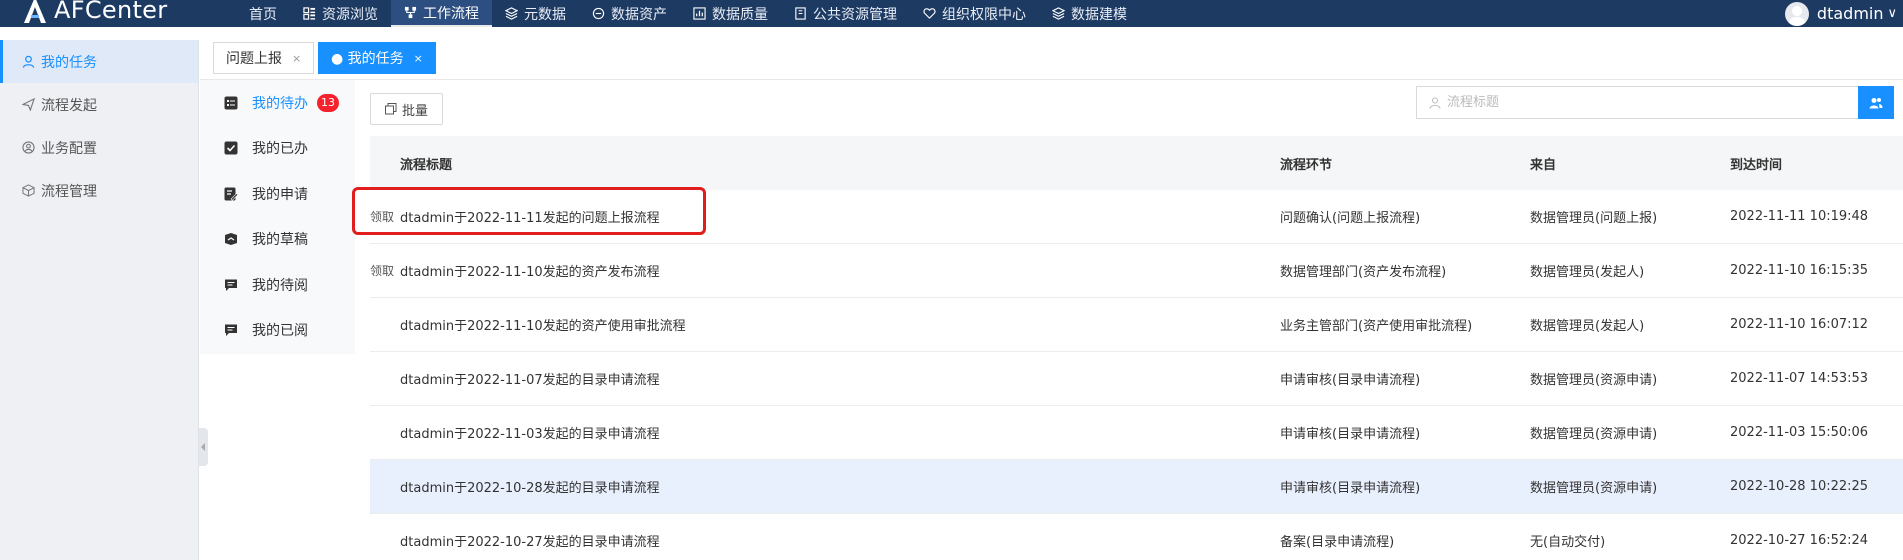  I want to click on process-title-link: dtadmin于2022-10-27发起的目录申请流程, so click(840, 540).